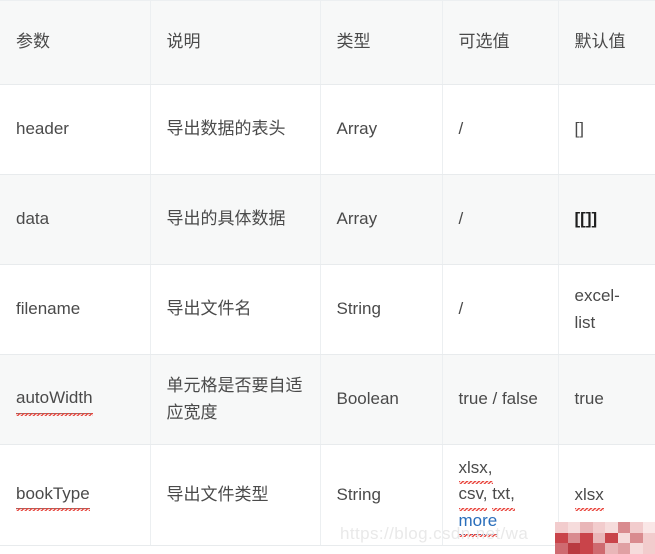 Image resolution: width=655 pixels, height=554 pixels. I want to click on cell-default-header: [], so click(606, 129).